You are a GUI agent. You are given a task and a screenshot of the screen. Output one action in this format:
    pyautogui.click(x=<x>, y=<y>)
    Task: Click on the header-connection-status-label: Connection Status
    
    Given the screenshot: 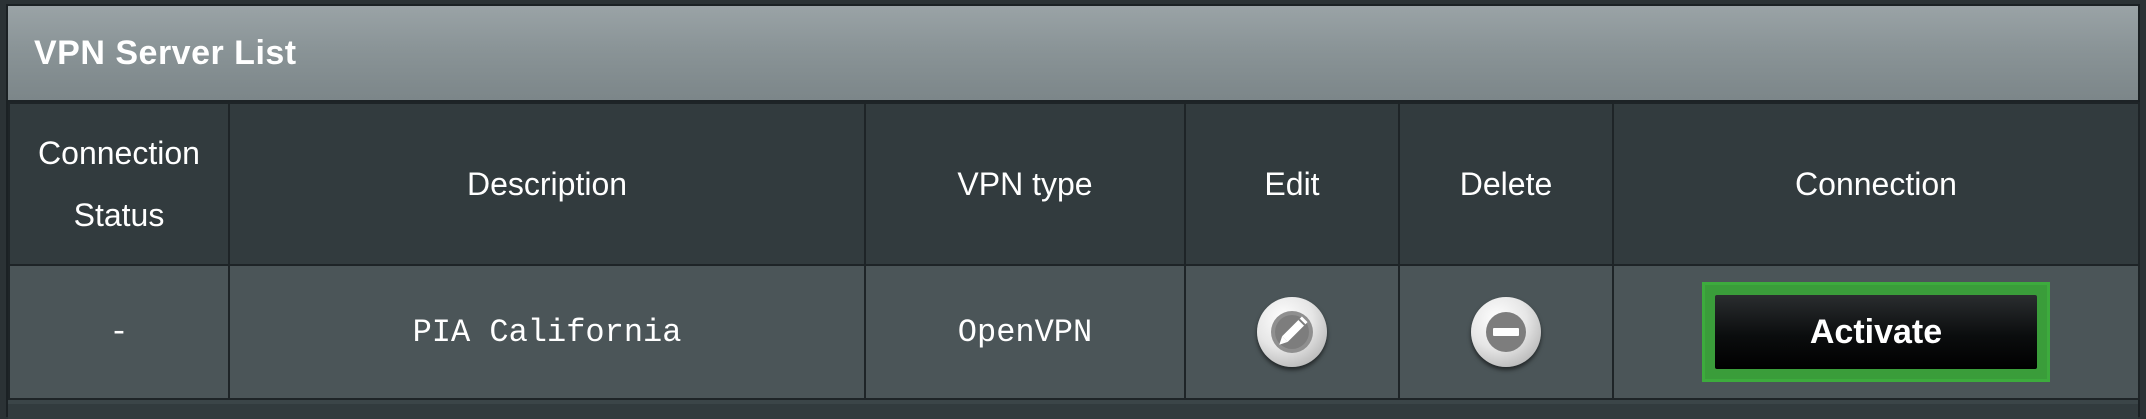 What is the action you would take?
    pyautogui.click(x=119, y=184)
    